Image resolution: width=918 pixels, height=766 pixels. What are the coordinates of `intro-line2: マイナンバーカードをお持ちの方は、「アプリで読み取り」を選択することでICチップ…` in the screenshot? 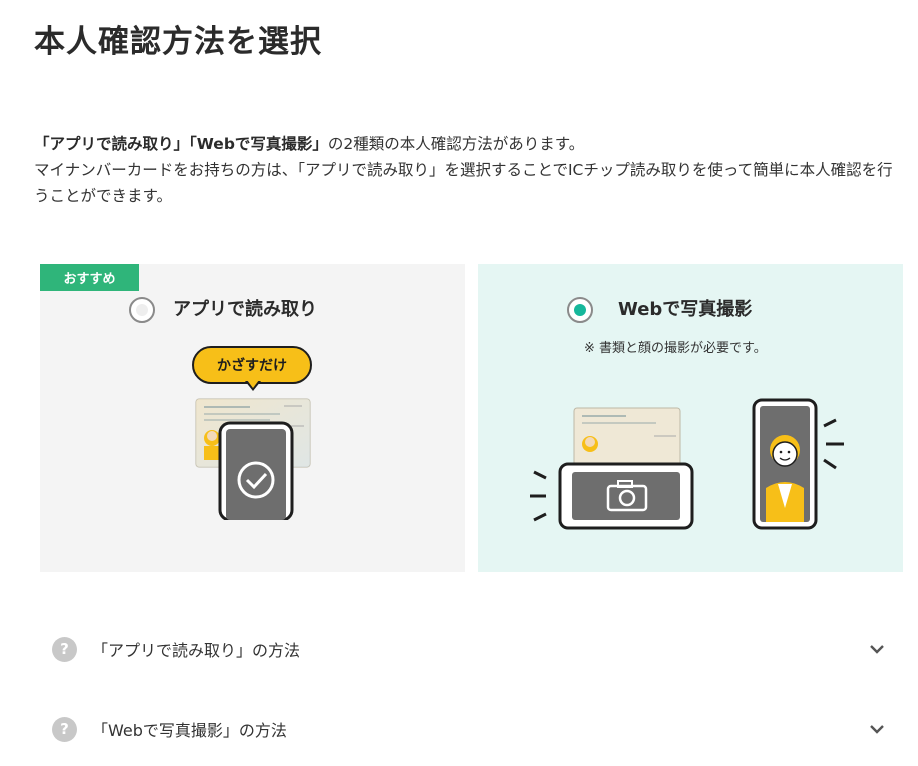 It's located at (463, 183).